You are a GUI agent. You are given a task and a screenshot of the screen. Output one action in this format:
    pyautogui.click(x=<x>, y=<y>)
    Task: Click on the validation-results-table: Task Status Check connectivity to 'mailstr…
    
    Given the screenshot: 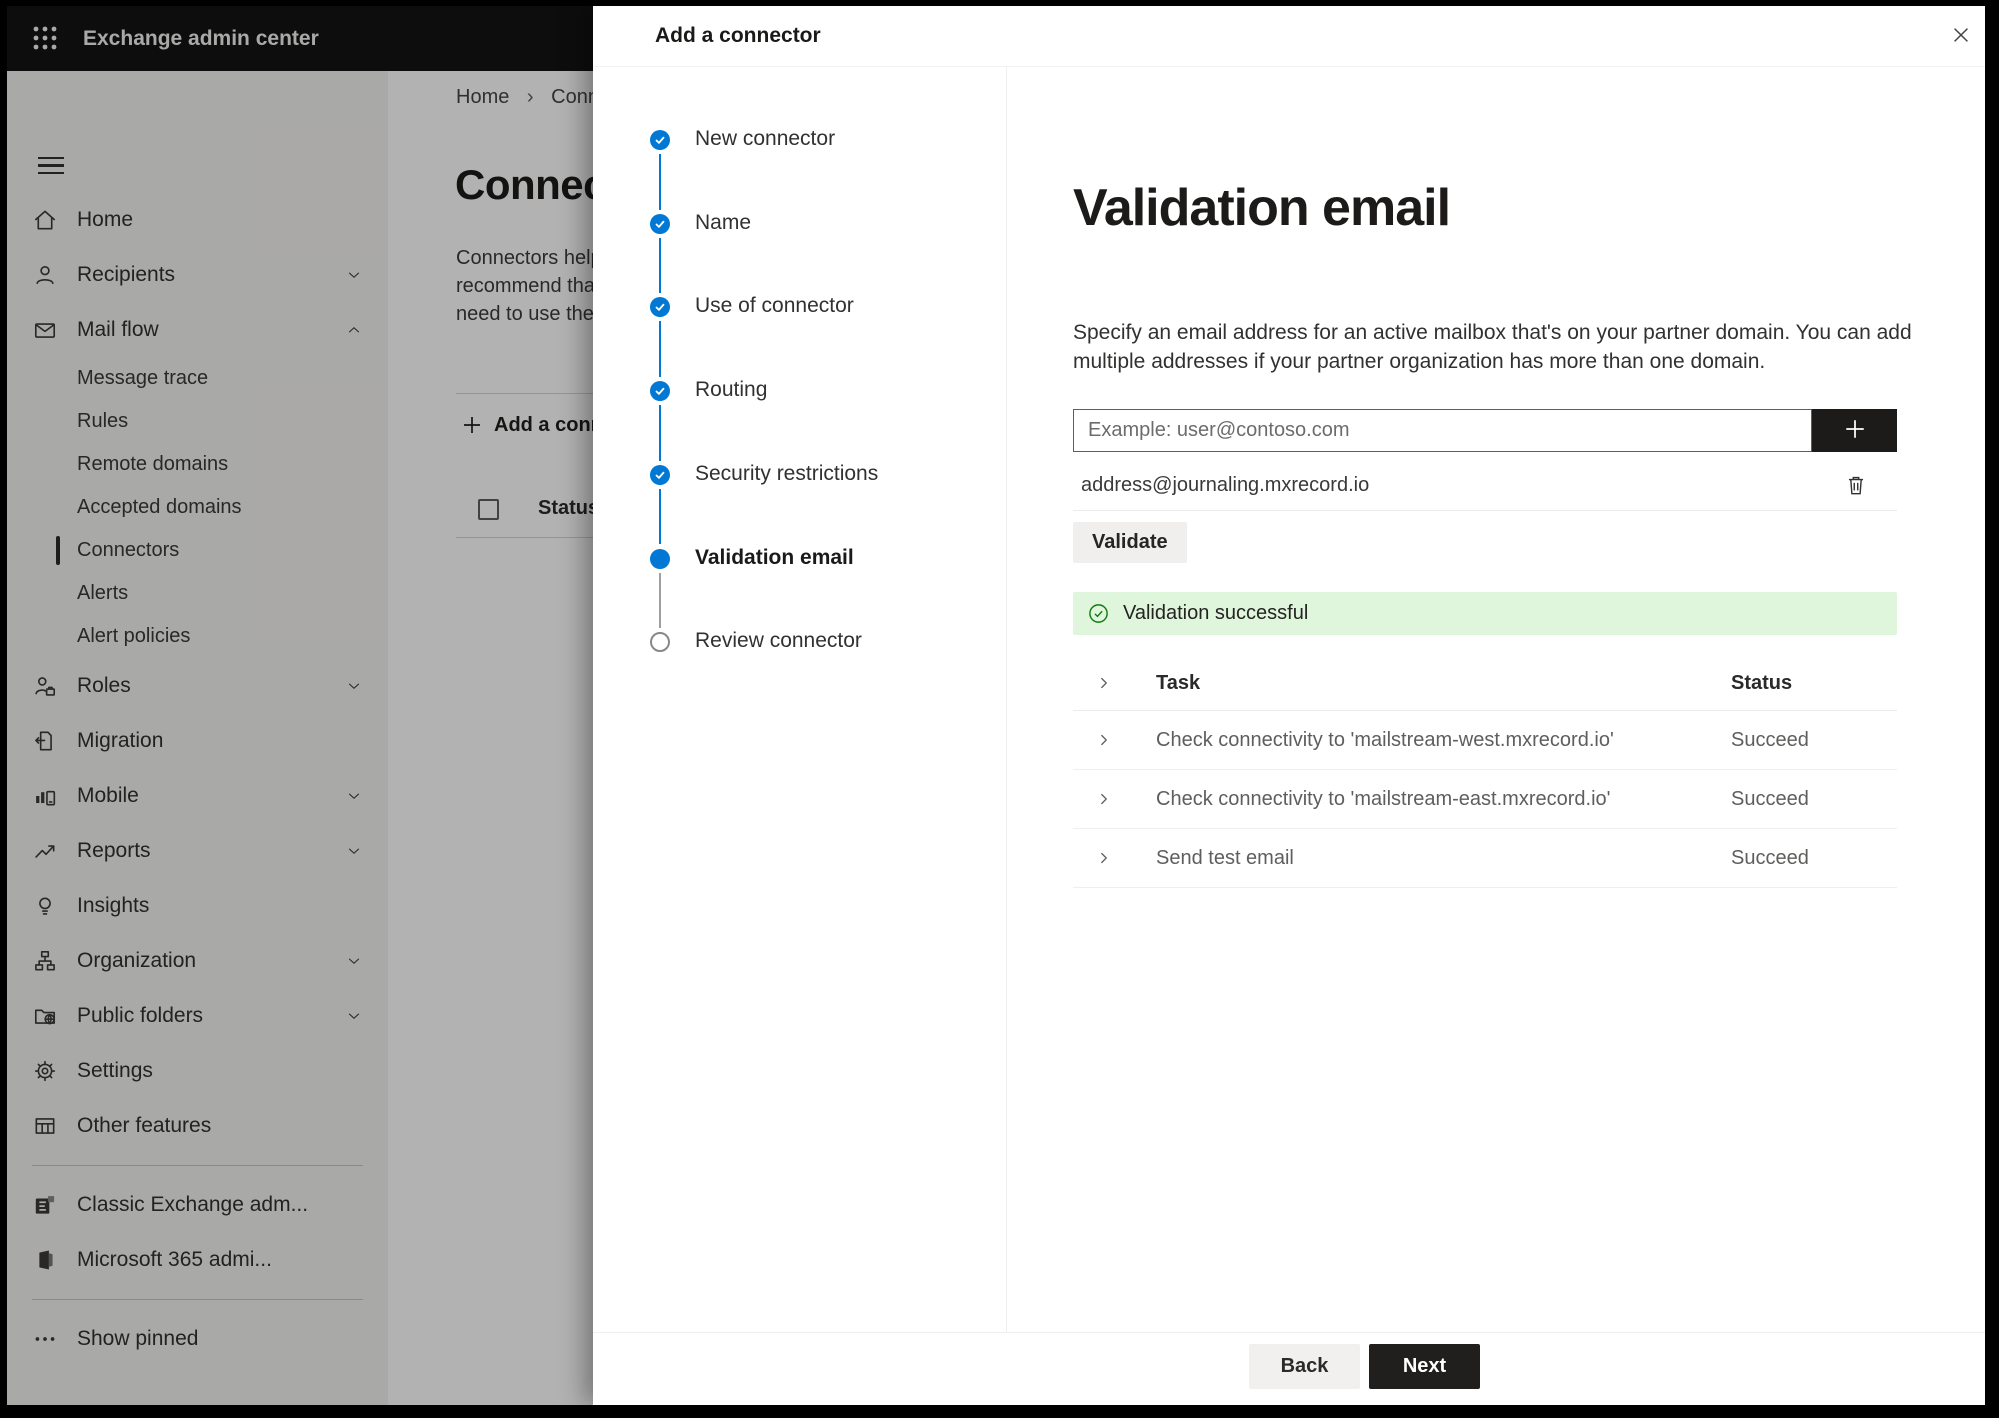 What is the action you would take?
    pyautogui.click(x=1485, y=772)
    